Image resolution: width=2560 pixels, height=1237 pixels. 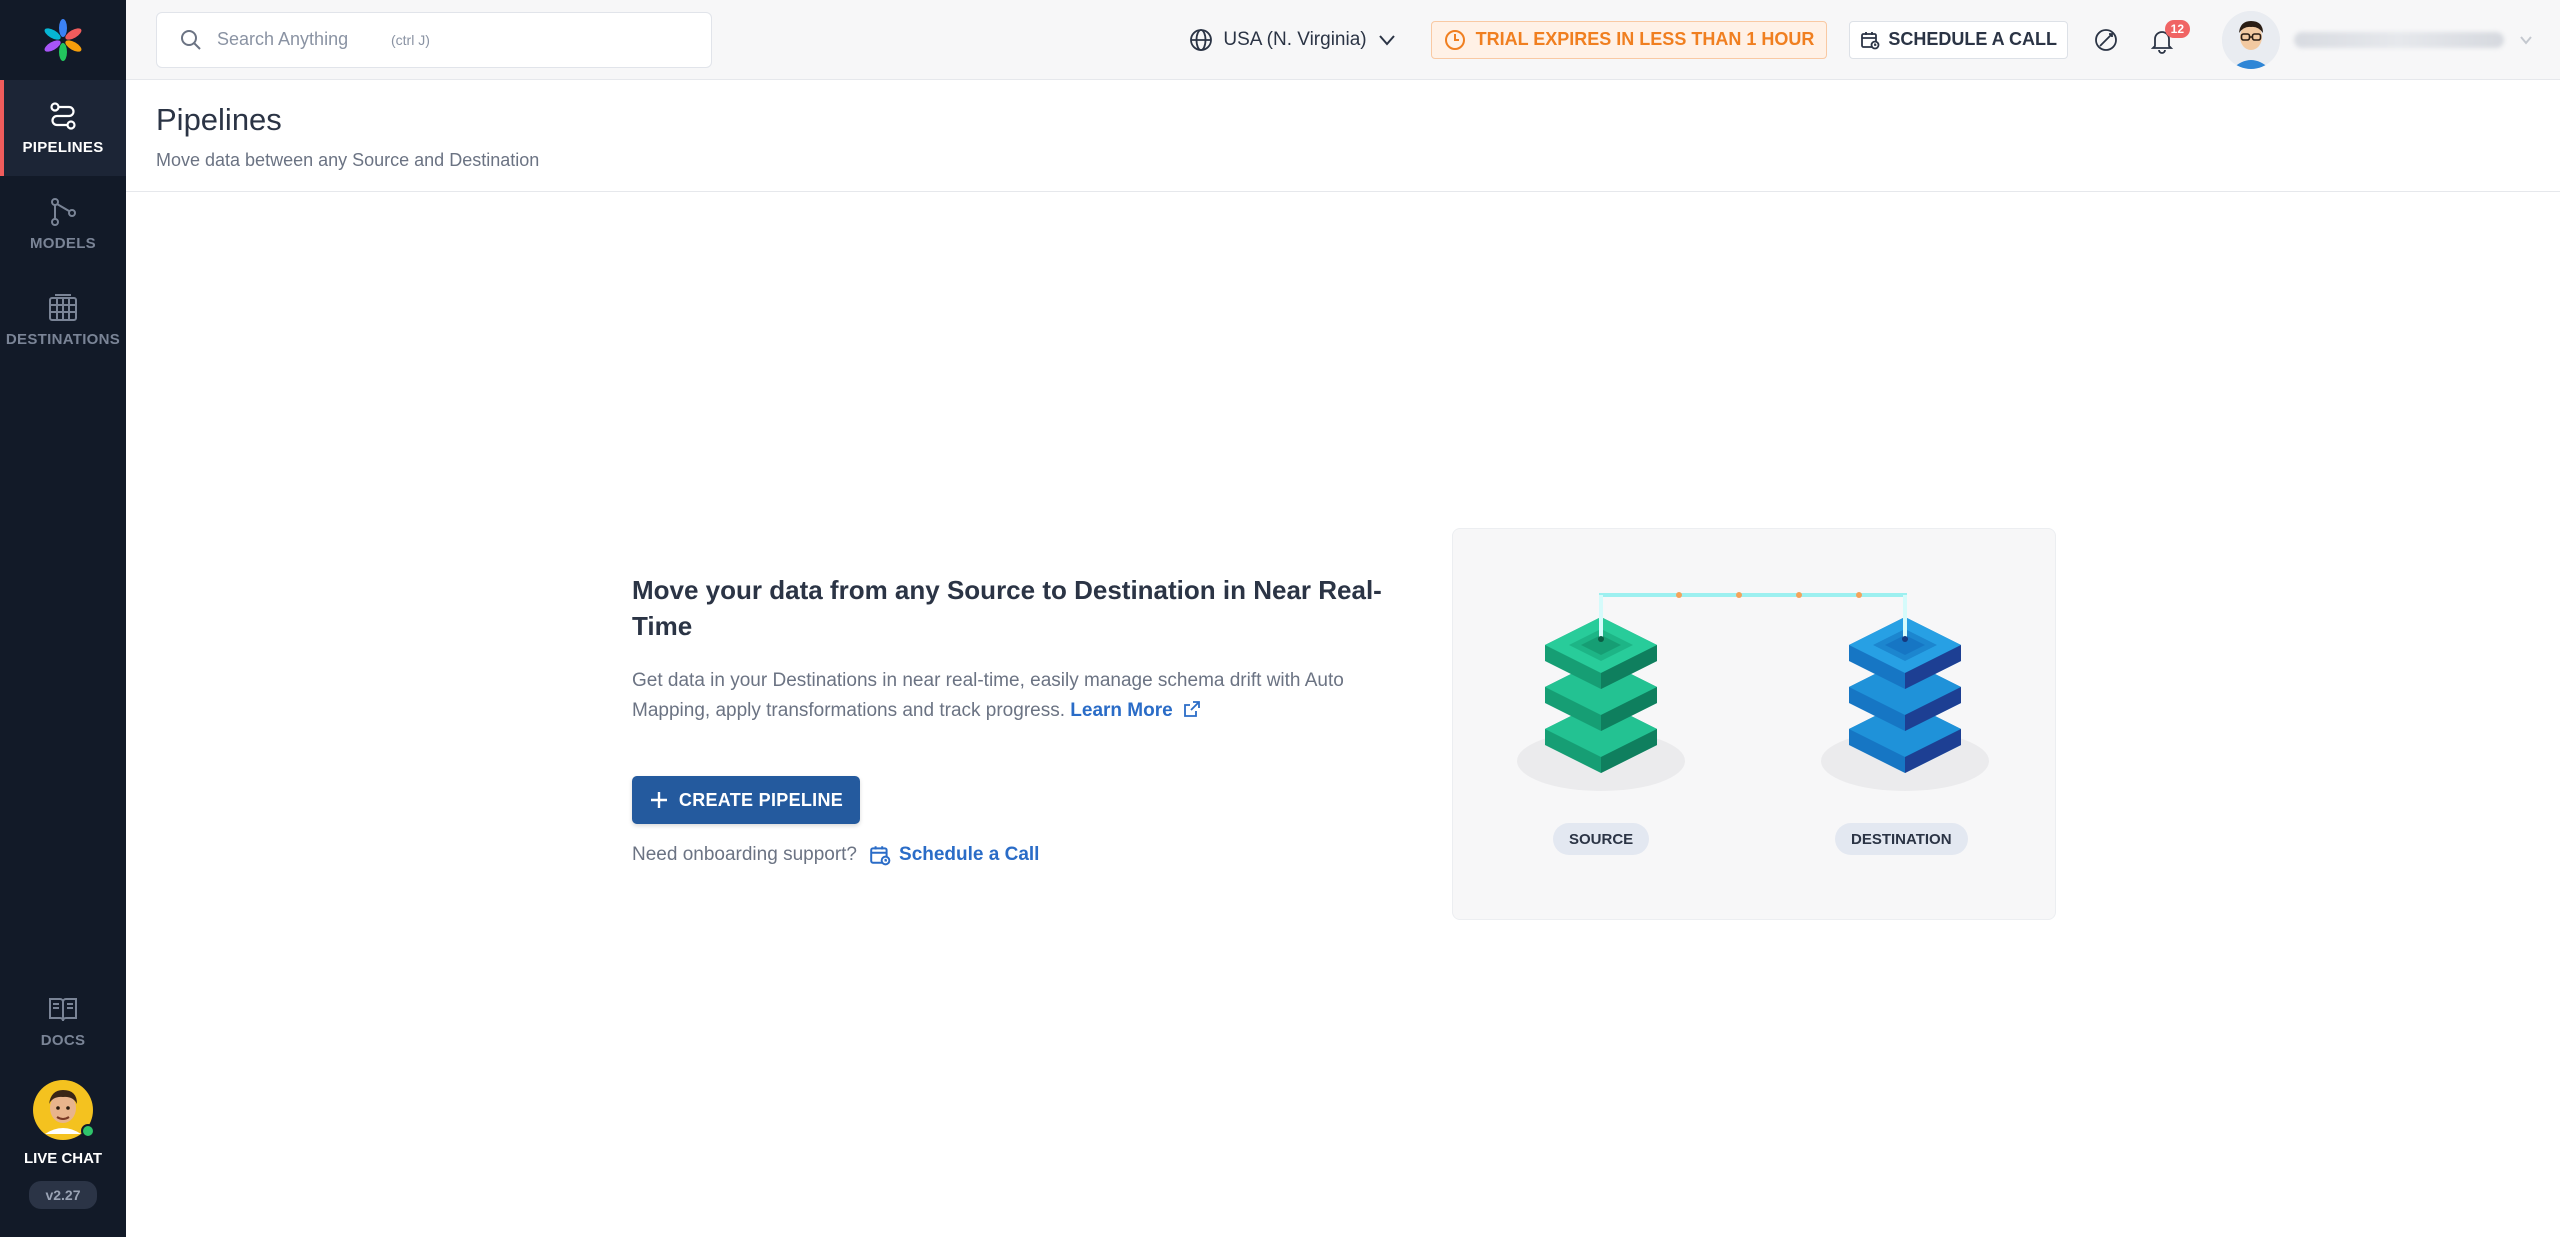 I want to click on learn-more-label: Learn More, so click(x=1121, y=710).